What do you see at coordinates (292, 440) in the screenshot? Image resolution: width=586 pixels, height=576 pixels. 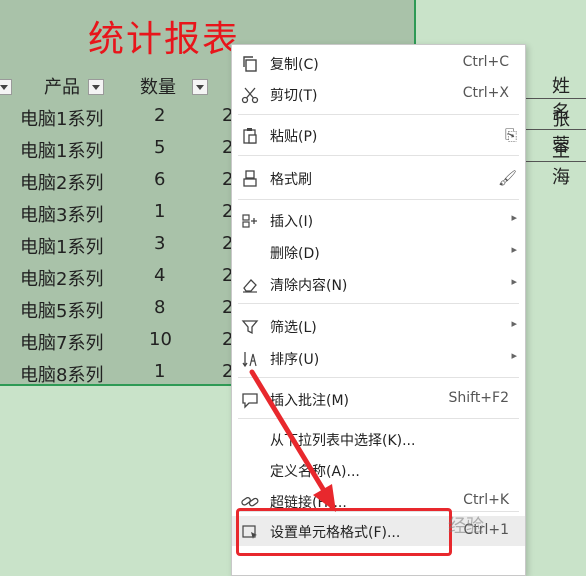 I see `annotation-arrow` at bounding box center [292, 440].